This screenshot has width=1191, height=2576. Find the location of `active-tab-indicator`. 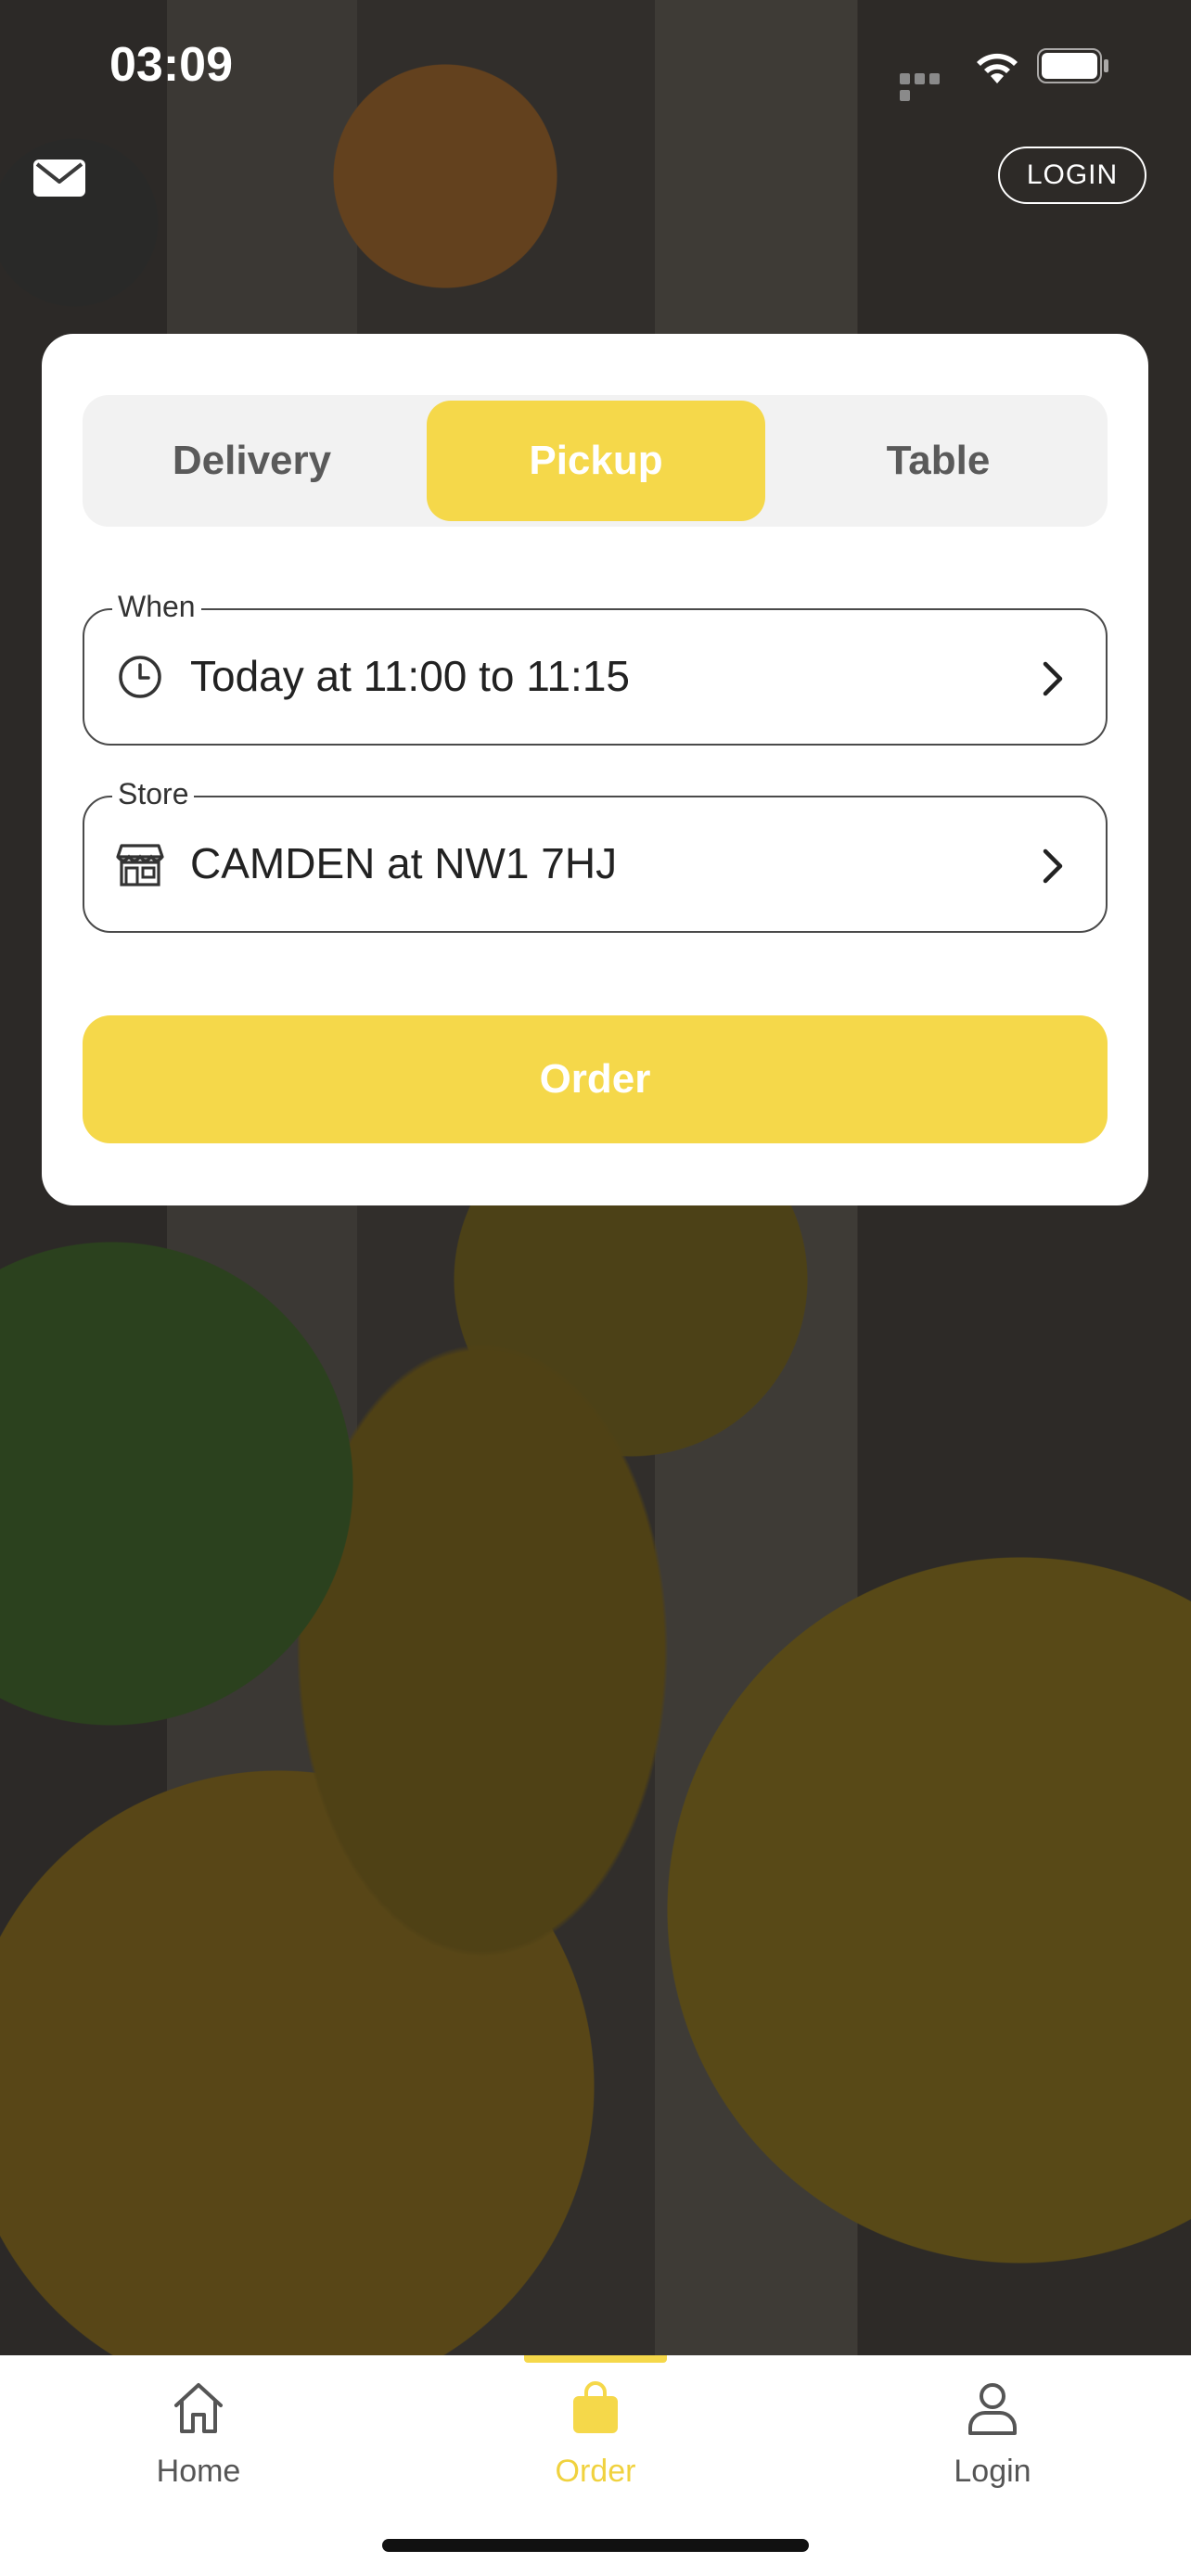

active-tab-indicator is located at coordinates (595, 2359).